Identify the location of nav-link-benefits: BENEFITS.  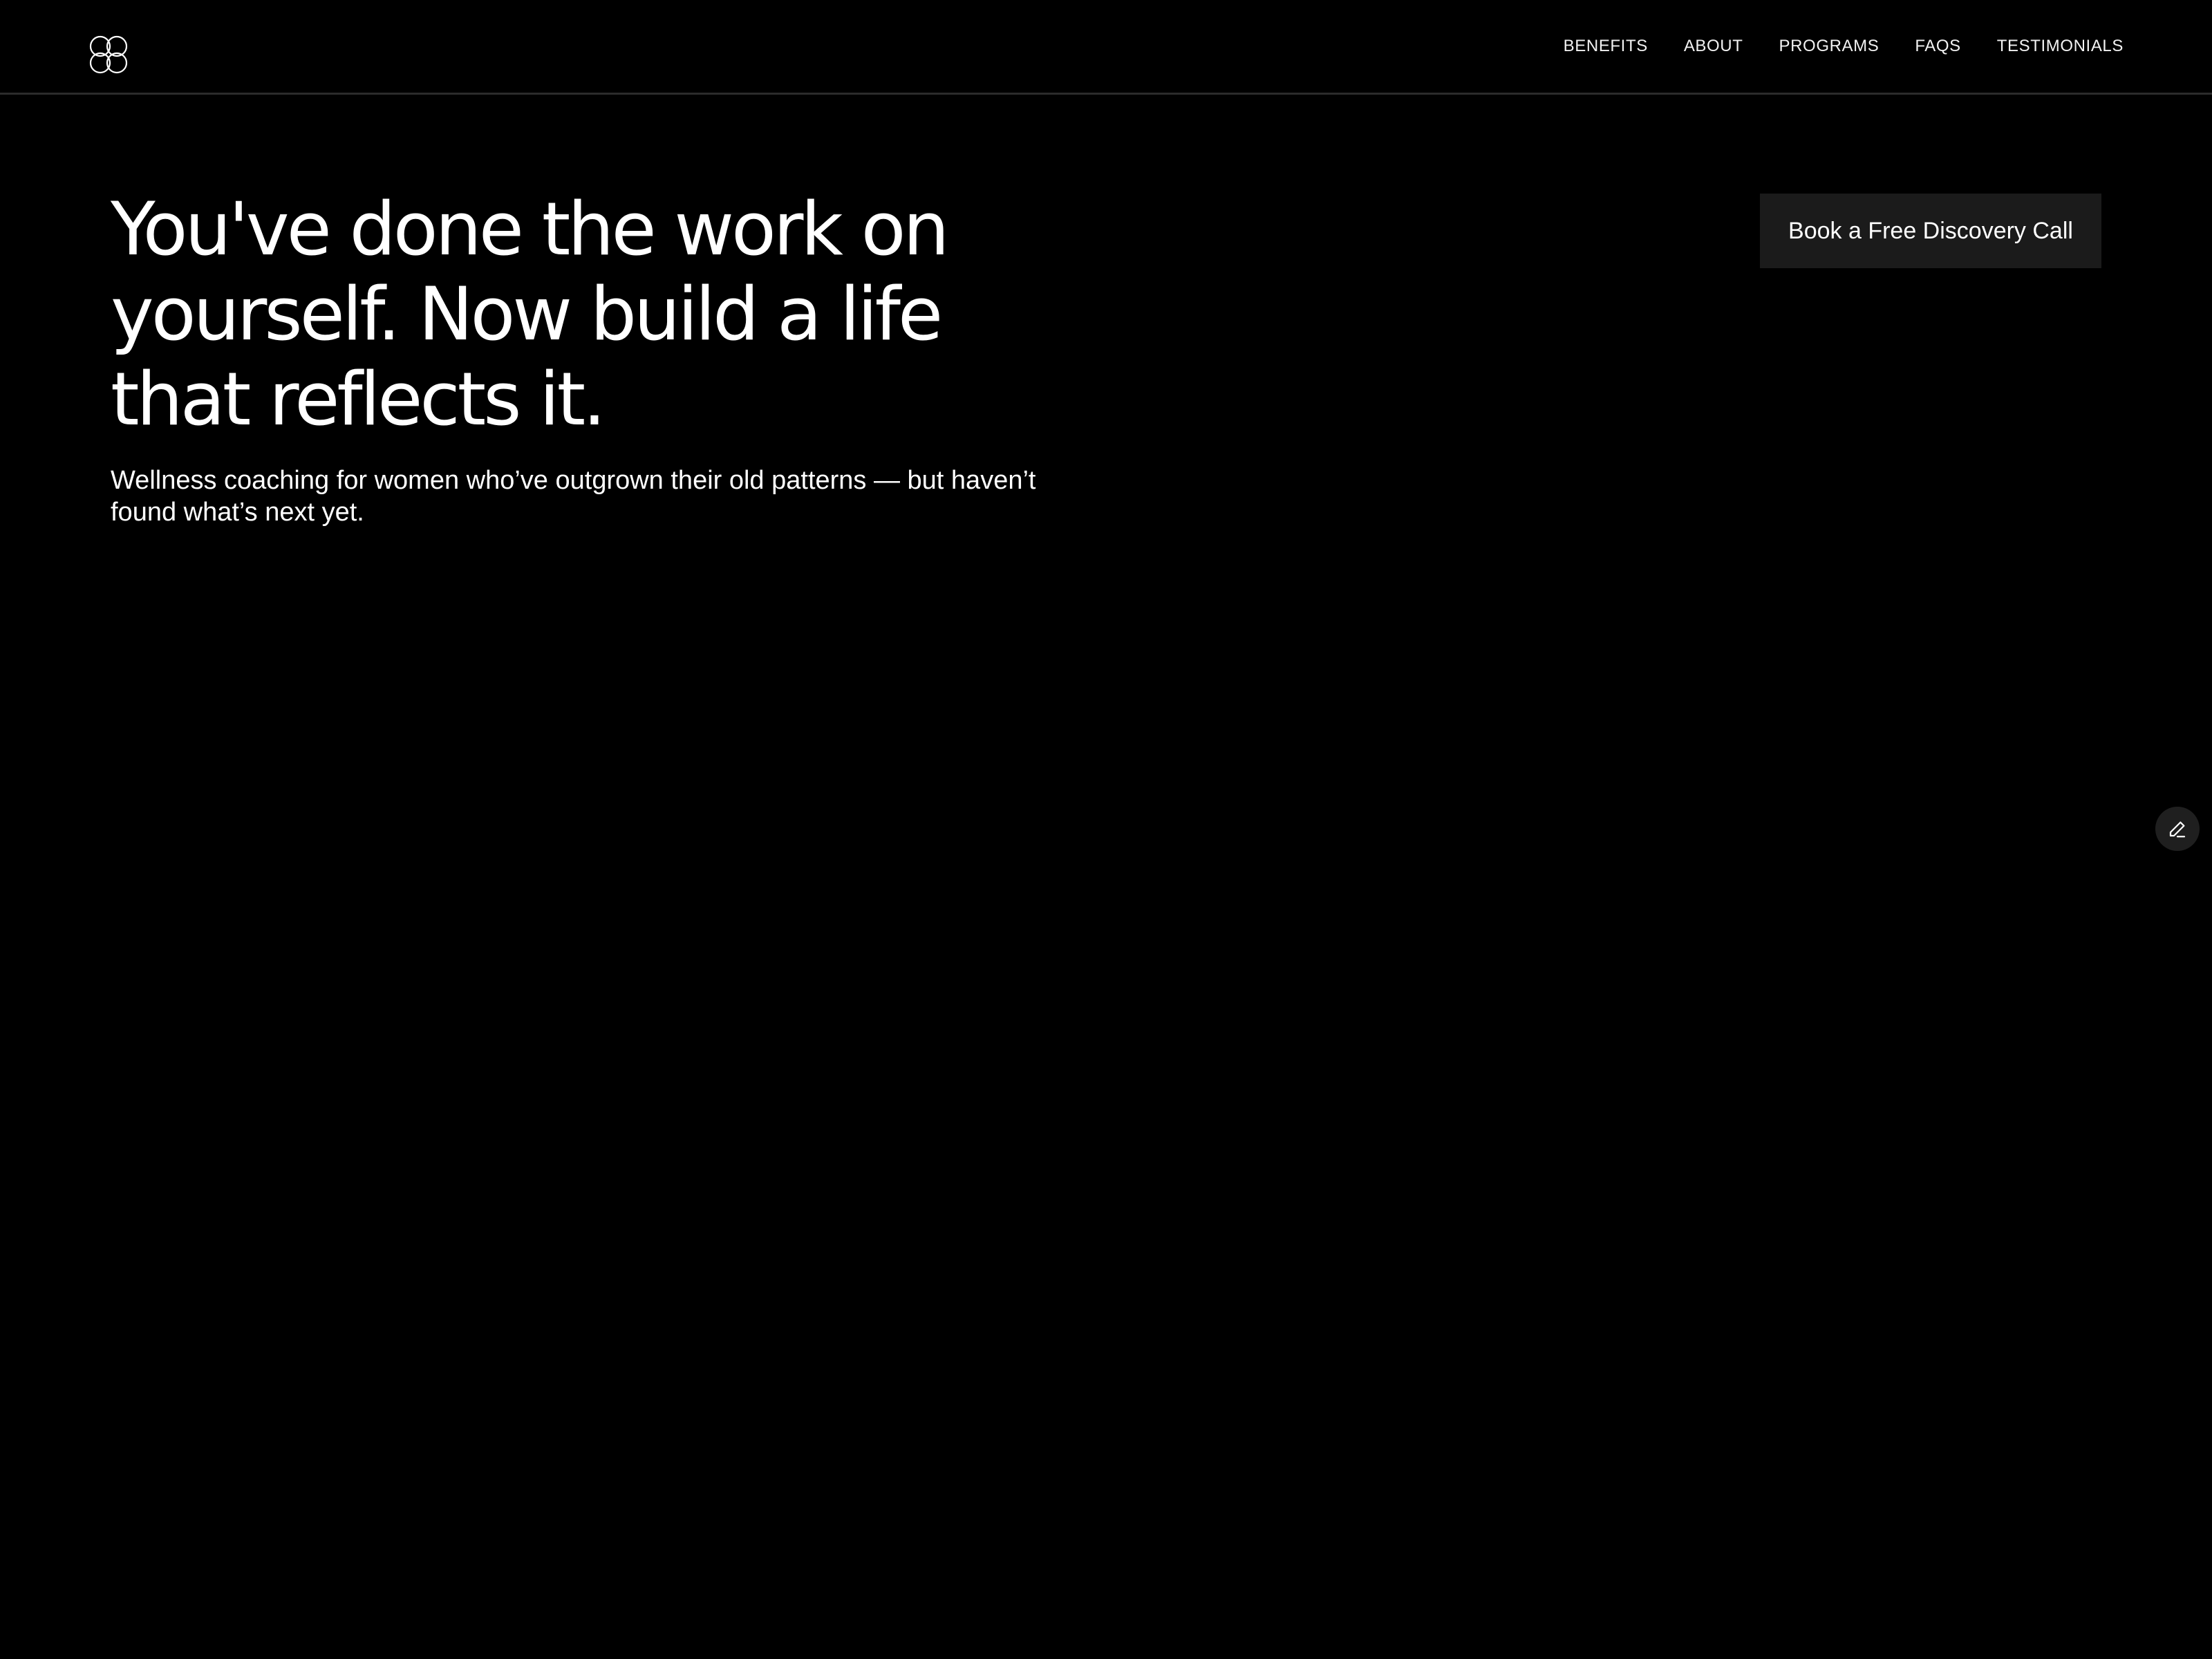
(1606, 46).